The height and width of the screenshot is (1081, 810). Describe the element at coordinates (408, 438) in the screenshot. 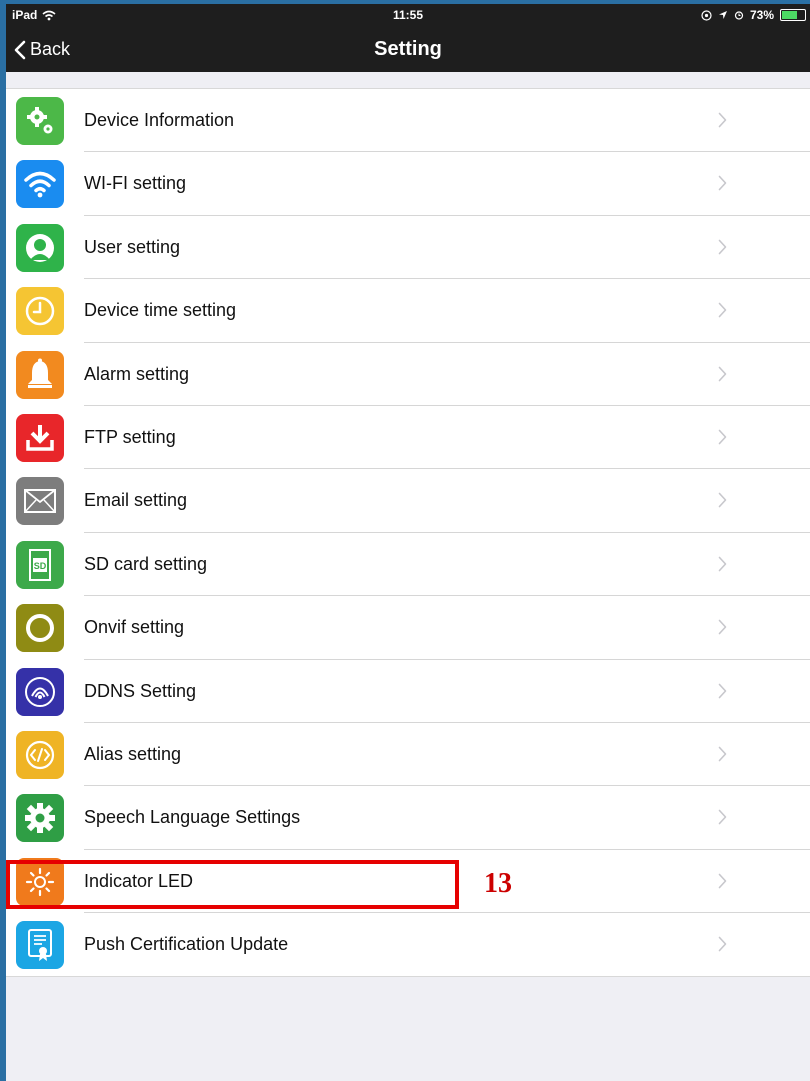

I see `list-item: FTP setting` at that location.